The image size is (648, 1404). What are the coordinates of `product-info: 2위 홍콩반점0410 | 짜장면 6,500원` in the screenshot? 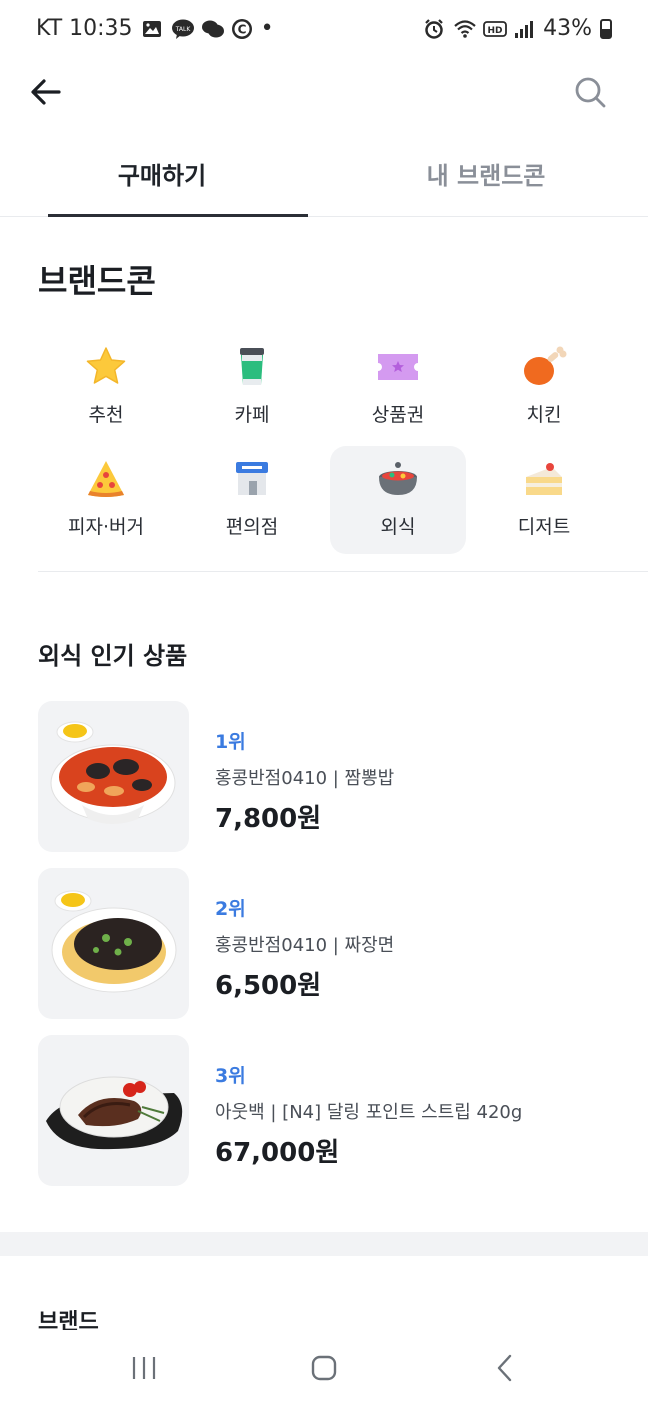 It's located at (304, 935).